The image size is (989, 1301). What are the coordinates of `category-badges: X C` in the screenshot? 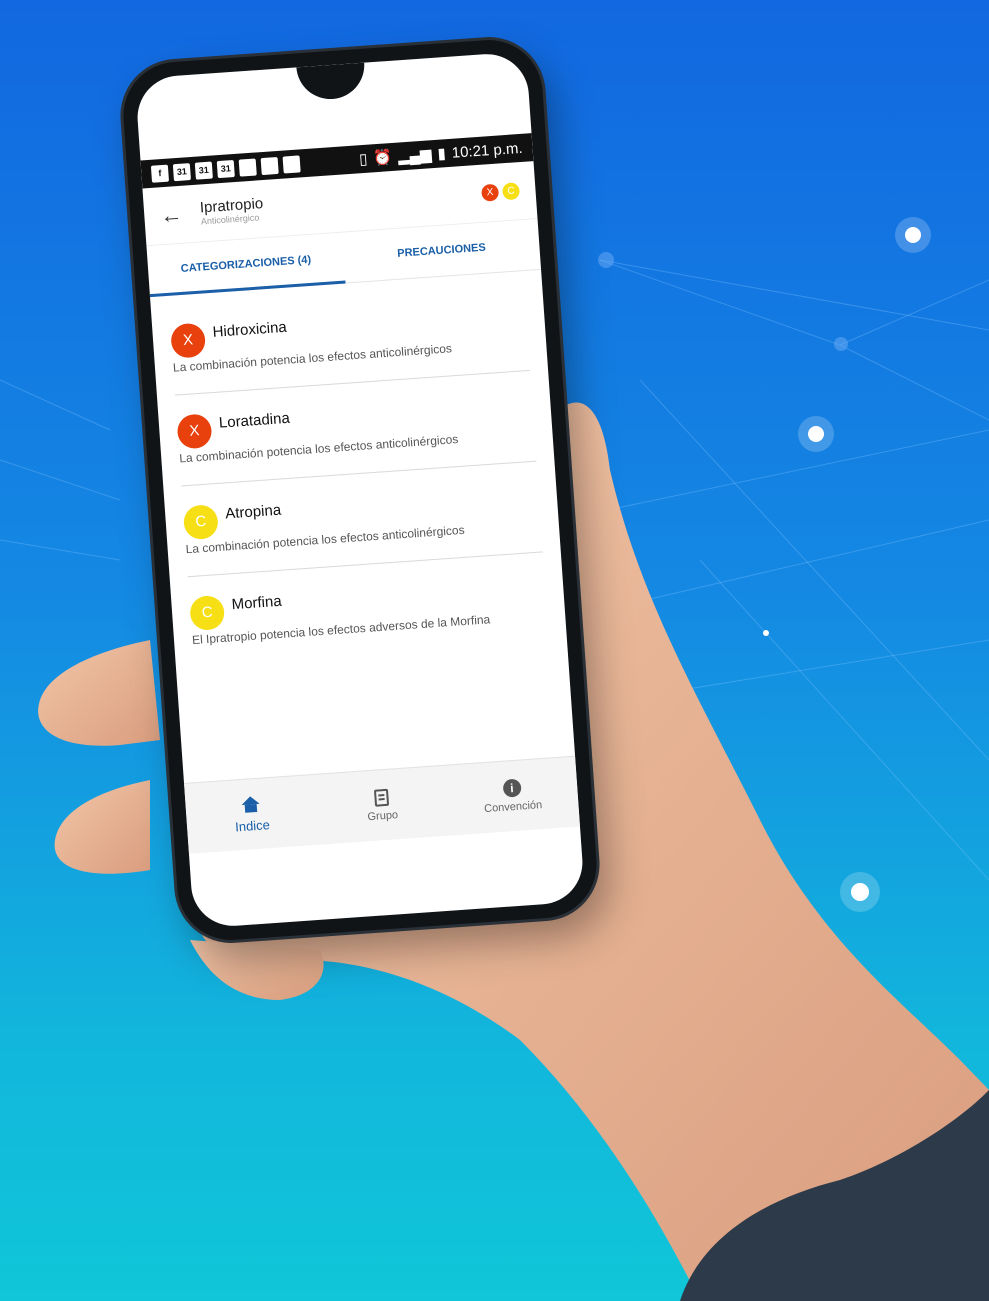 It's located at (501, 192).